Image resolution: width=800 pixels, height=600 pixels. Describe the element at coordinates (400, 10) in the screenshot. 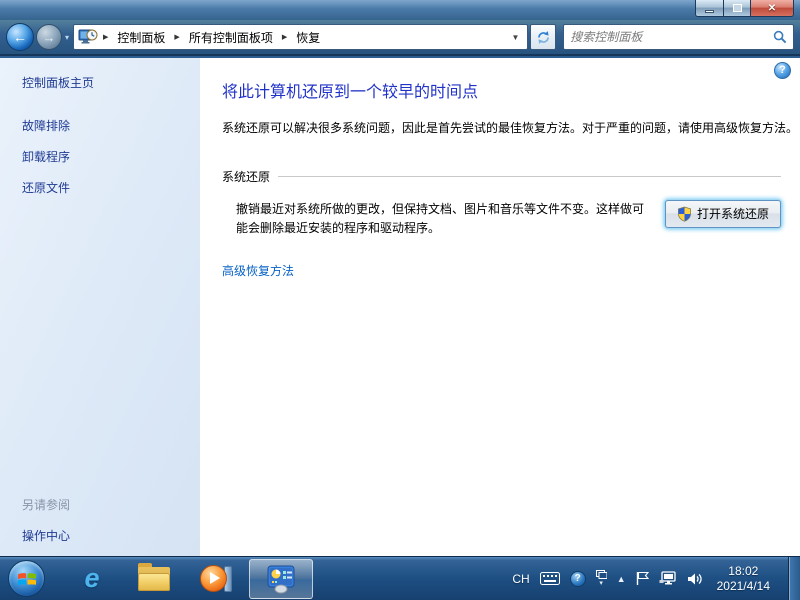

I see `title-bar: ✕` at that location.